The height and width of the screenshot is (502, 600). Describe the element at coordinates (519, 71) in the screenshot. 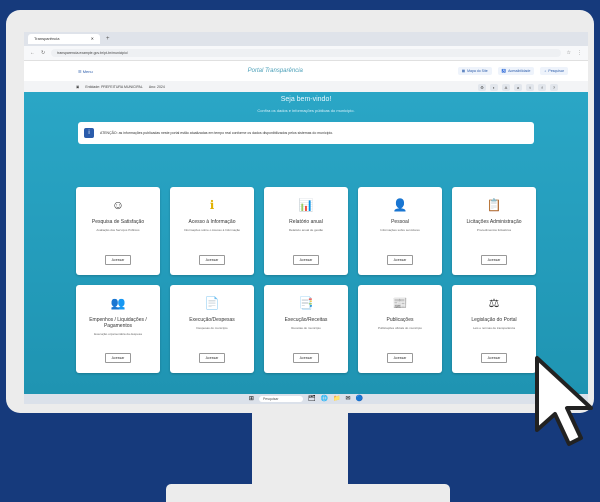

I see `accessibility-label: Acessibilidade` at that location.